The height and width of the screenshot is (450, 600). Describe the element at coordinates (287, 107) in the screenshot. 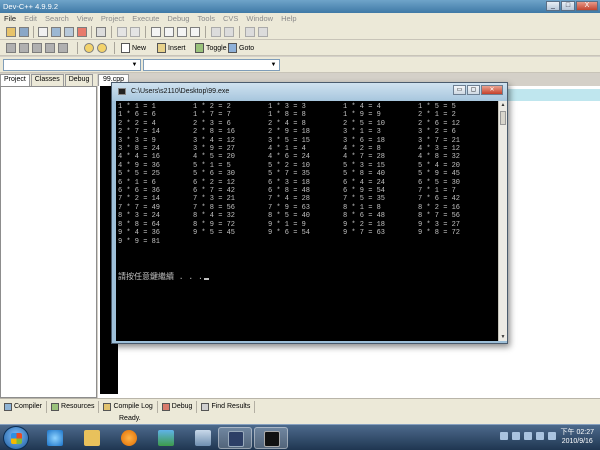

I see `table-cell: 1 * 3 = 3` at that location.